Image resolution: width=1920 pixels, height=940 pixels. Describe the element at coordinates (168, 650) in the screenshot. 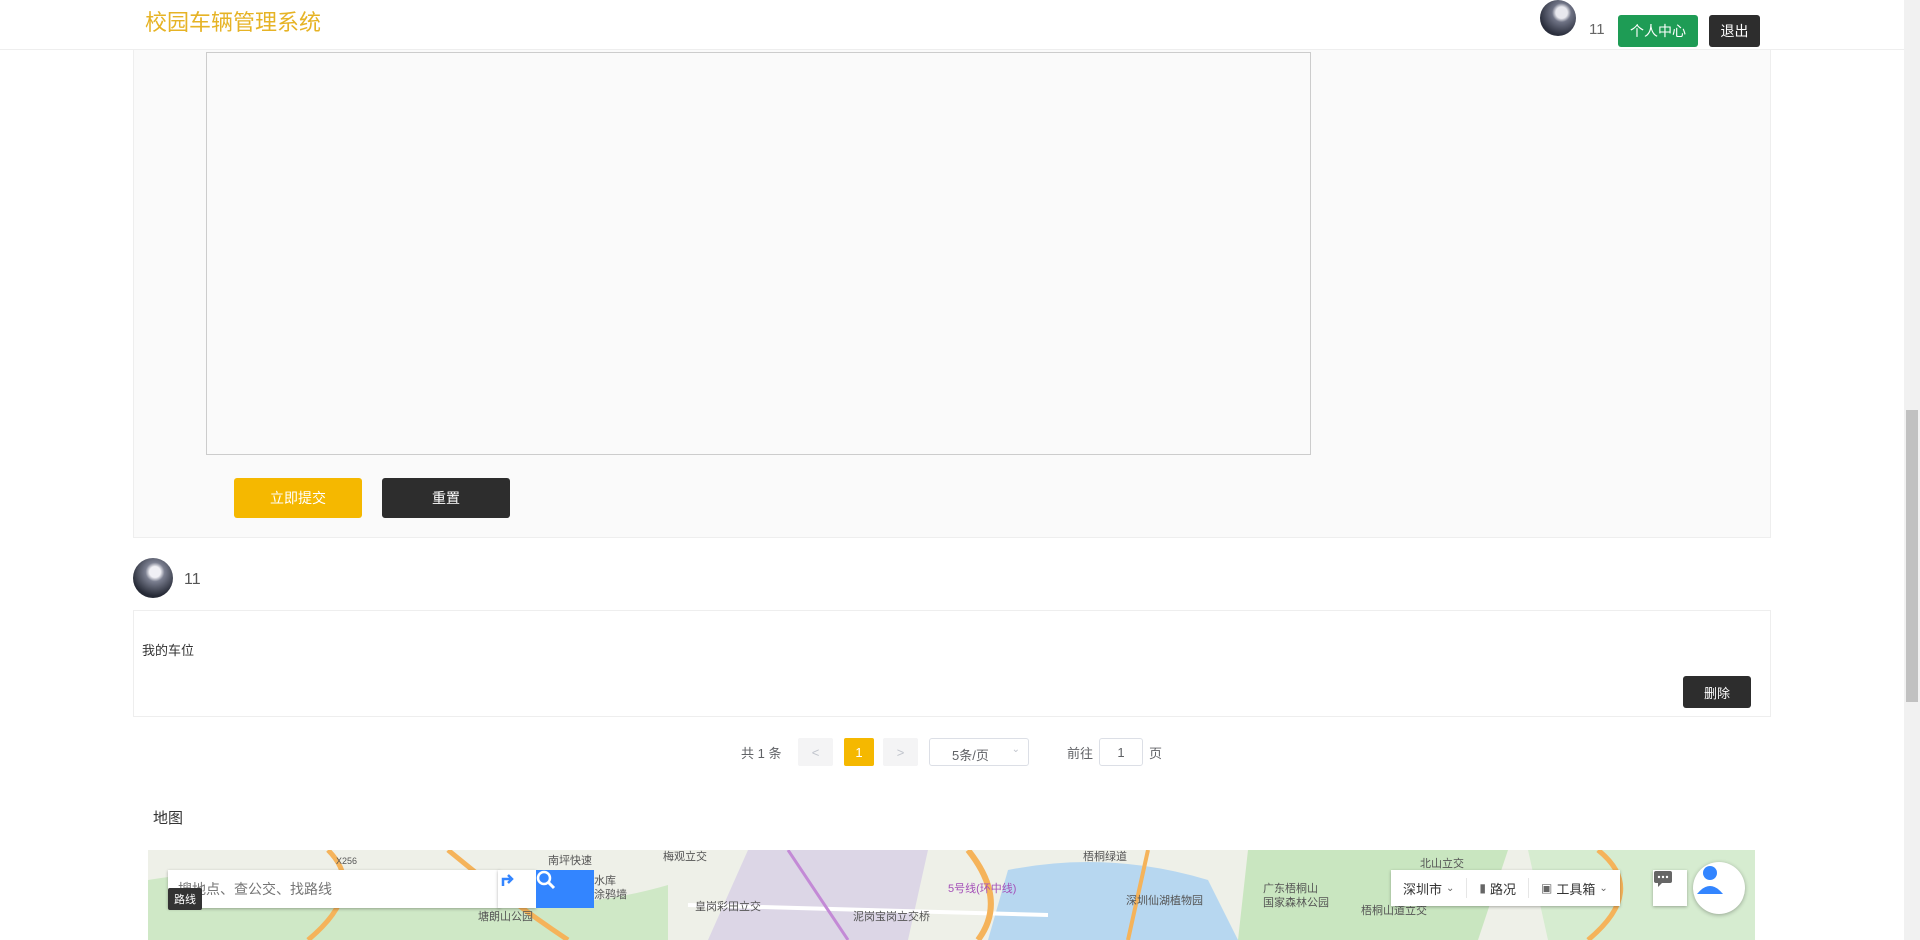

I see `comment-text: 我的车位` at that location.